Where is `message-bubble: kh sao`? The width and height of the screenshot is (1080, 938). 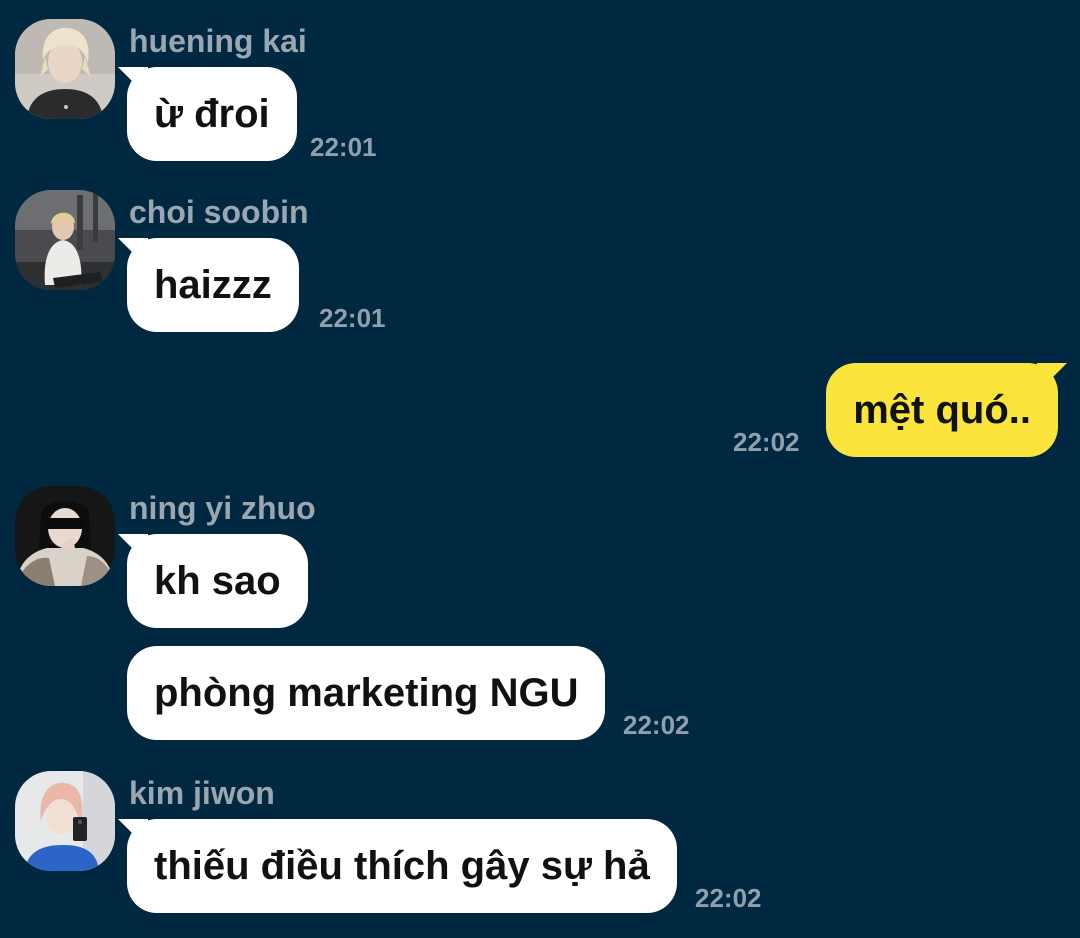
message-bubble: kh sao is located at coordinates (217, 581).